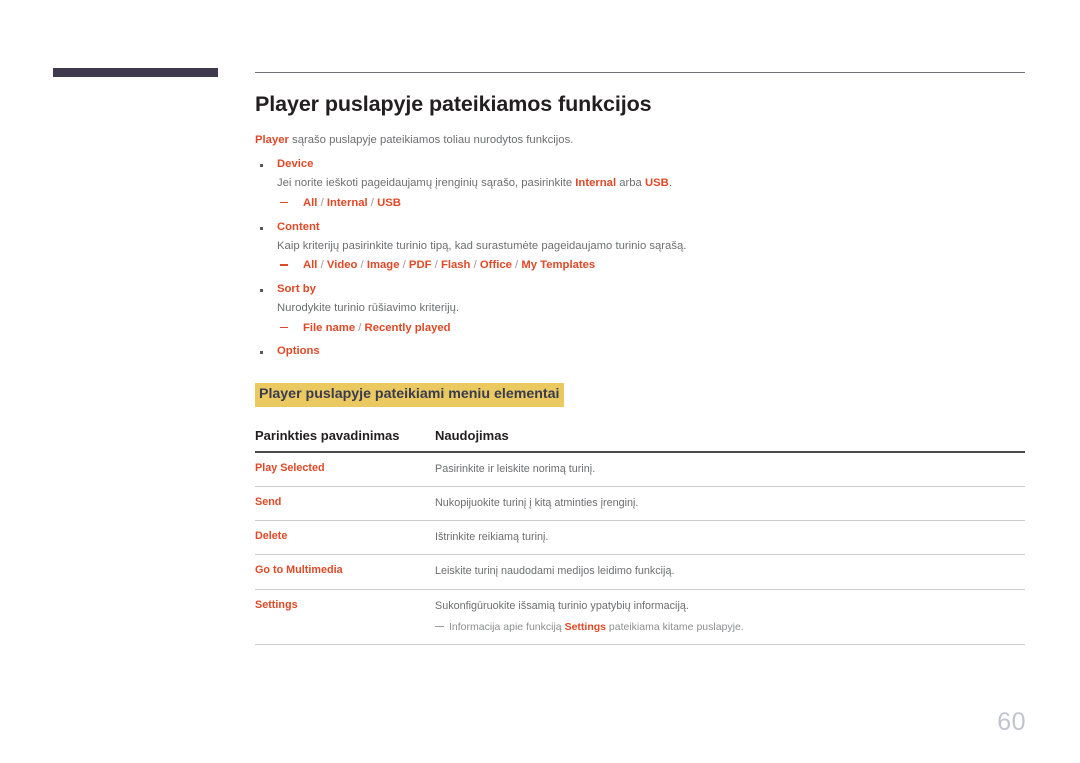 This screenshot has width=1080, height=763. I want to click on feature-title: Sort by, so click(296, 289).